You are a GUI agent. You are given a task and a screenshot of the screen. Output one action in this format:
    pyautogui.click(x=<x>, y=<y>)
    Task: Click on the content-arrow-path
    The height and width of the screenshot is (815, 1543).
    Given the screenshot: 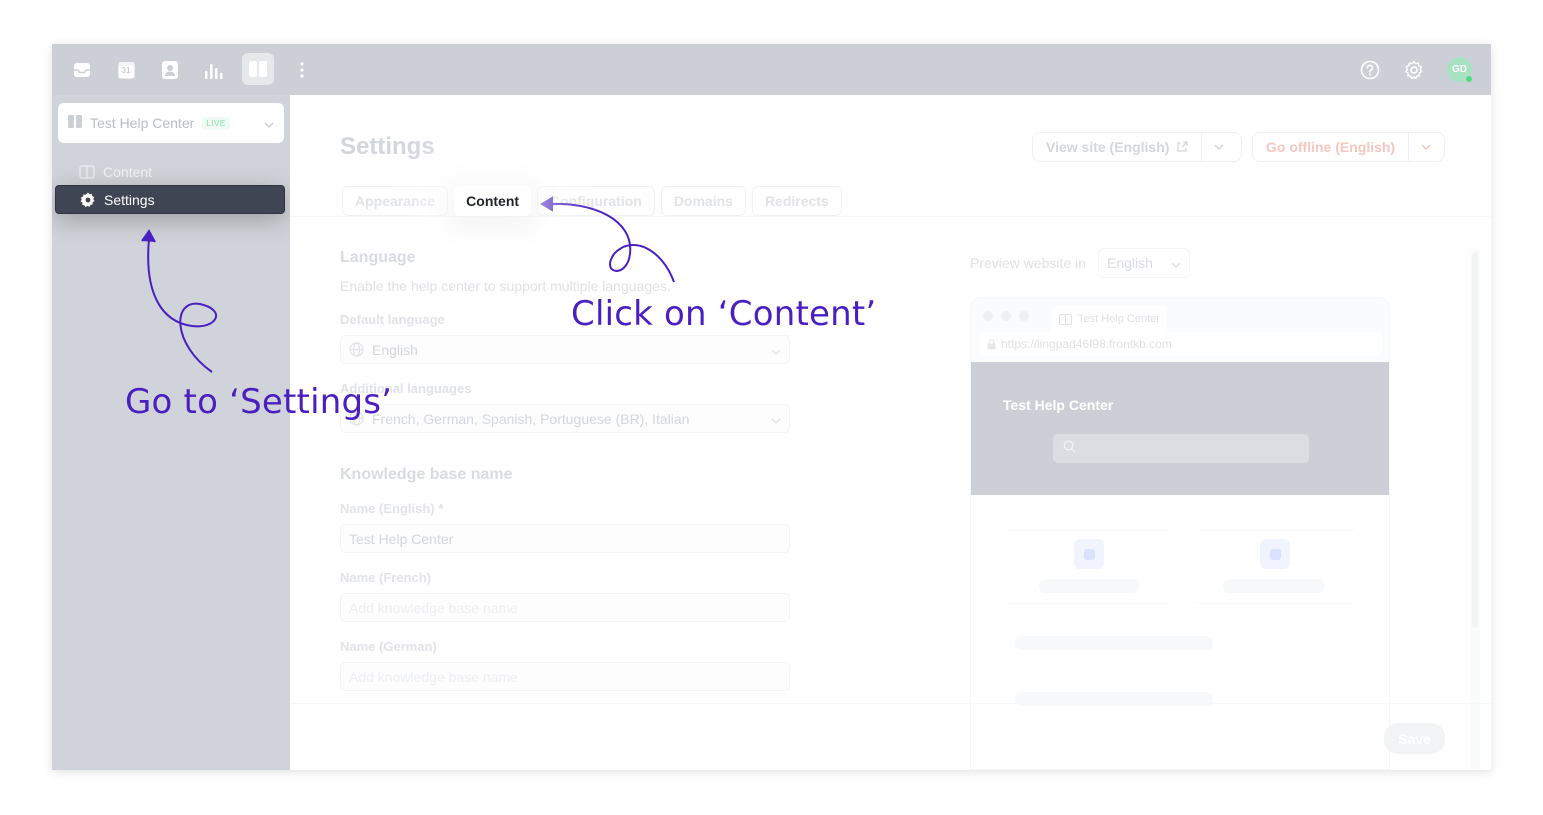 What is the action you would take?
    pyautogui.click(x=612, y=242)
    